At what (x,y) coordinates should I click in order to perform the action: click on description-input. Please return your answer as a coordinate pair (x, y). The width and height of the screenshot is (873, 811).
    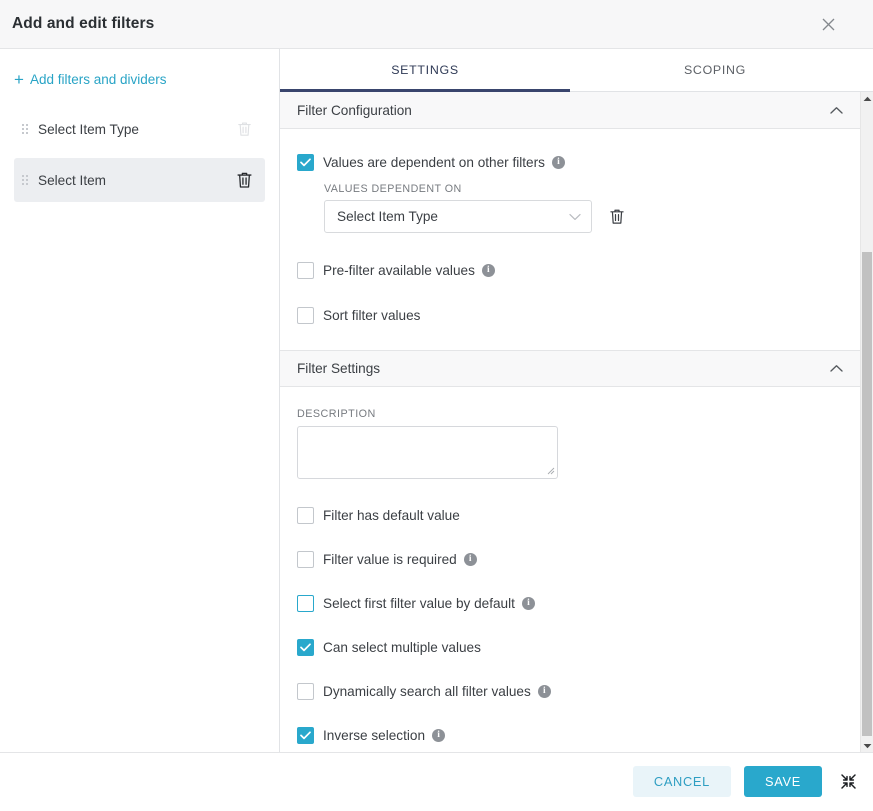
    Looking at the image, I should click on (427, 452).